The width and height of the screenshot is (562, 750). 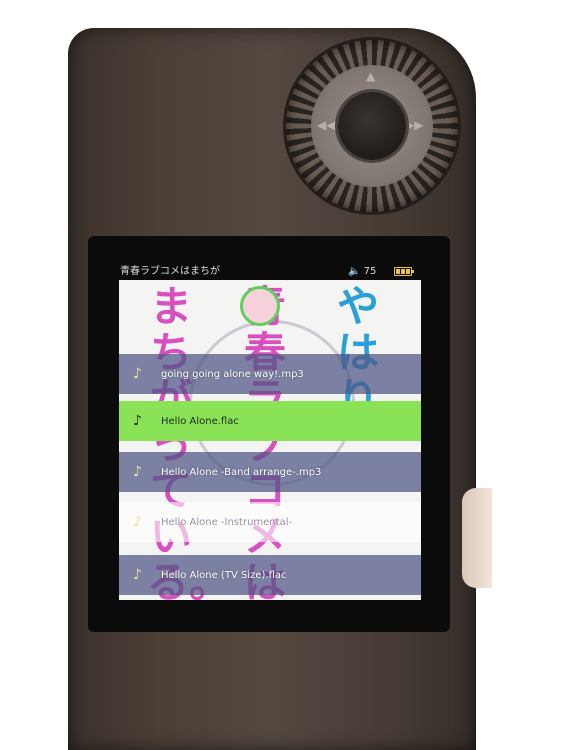 What do you see at coordinates (264, 442) in the screenshot?
I see `album-art-text-middle: 青春ラブコメは` at bounding box center [264, 442].